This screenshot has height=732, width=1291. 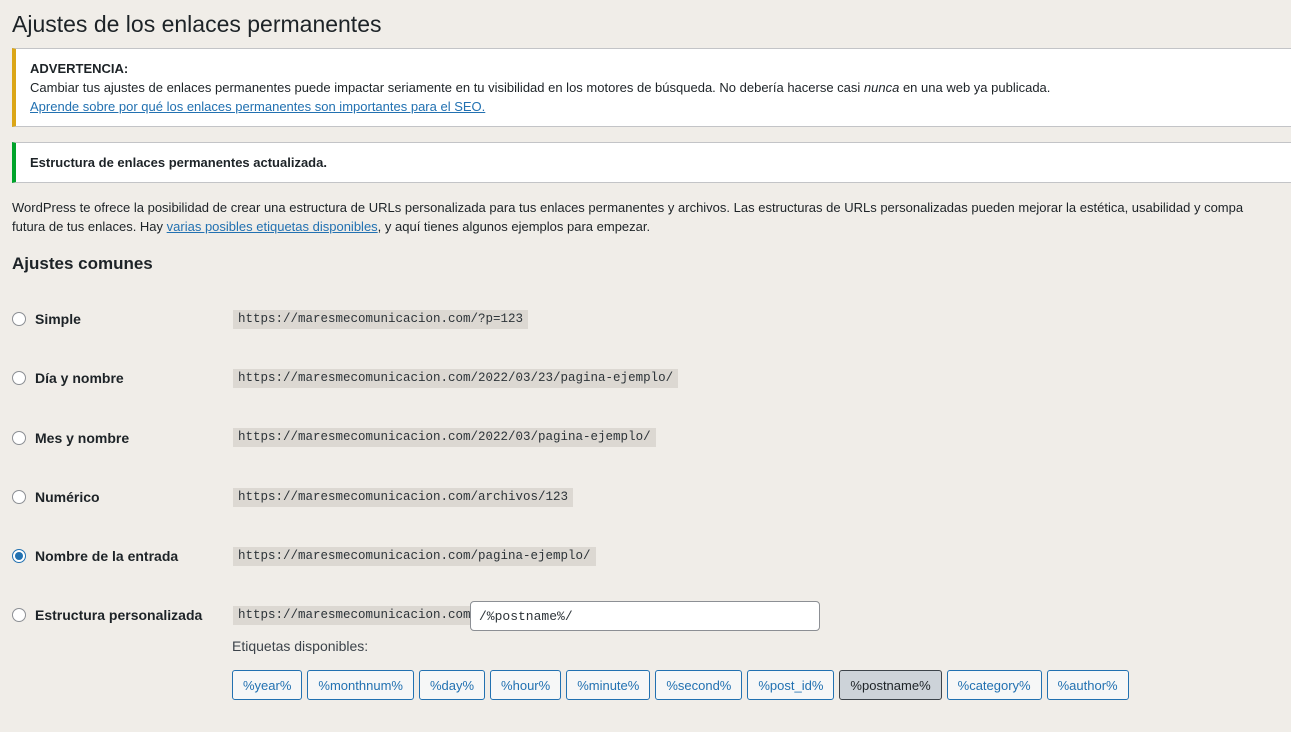 What do you see at coordinates (79, 68) in the screenshot?
I see `warning-heading: ADVERTENCIA:` at bounding box center [79, 68].